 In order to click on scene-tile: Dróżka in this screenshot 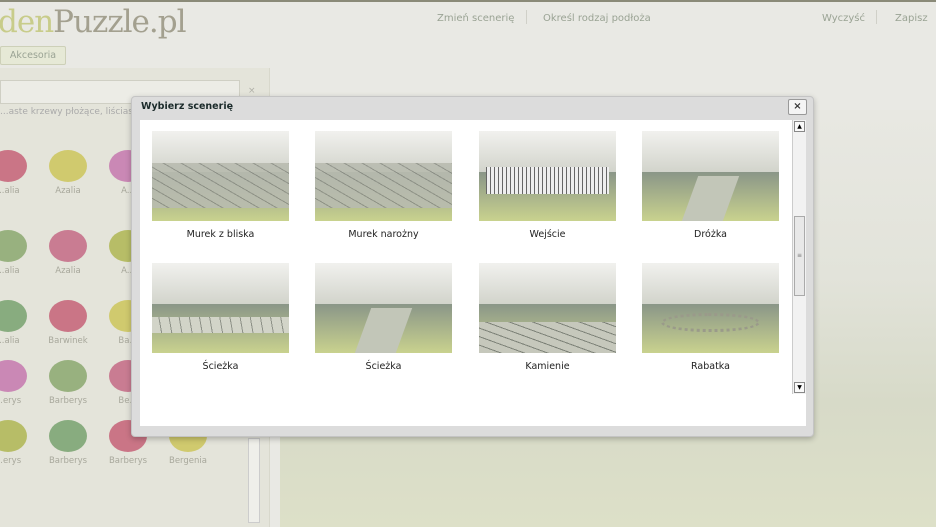, I will do `click(710, 185)`.